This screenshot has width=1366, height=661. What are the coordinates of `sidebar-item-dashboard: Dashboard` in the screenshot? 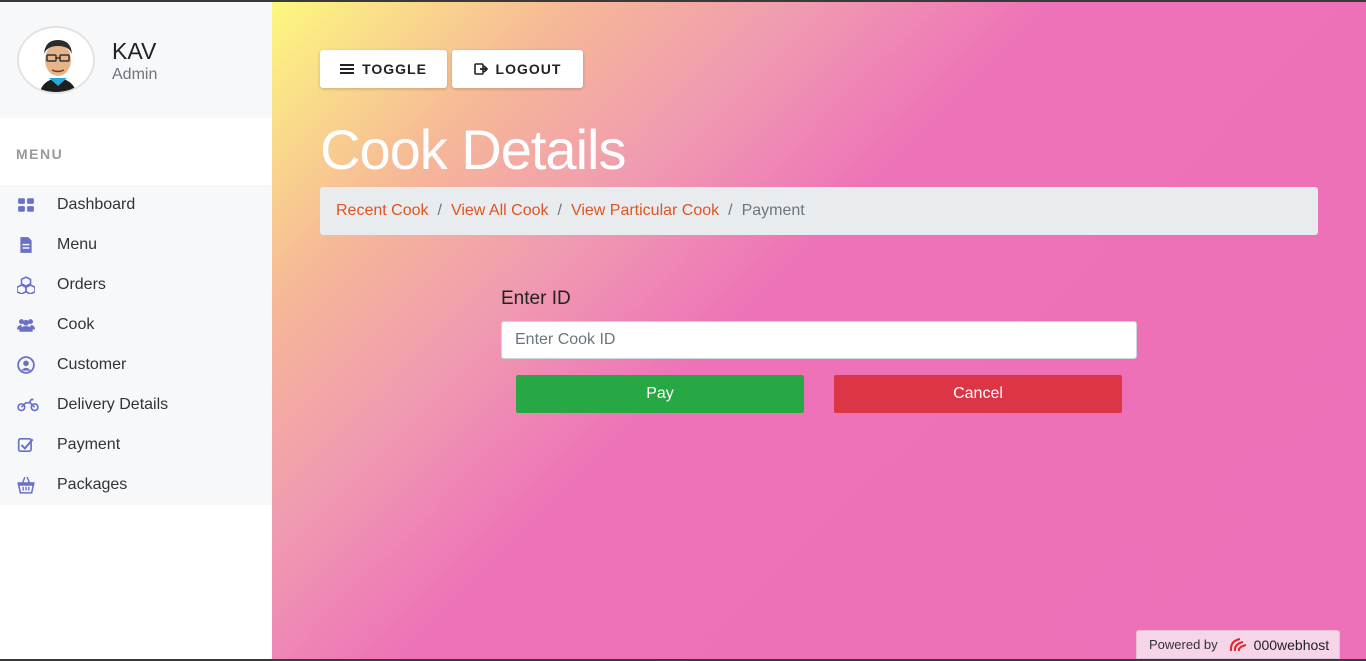 It's located at (136, 205).